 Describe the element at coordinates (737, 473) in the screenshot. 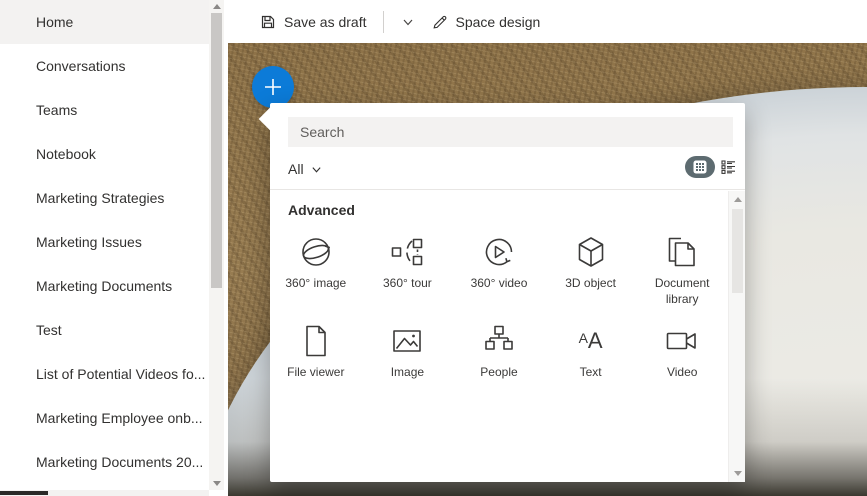

I see `panel-scroll-down-icon` at that location.